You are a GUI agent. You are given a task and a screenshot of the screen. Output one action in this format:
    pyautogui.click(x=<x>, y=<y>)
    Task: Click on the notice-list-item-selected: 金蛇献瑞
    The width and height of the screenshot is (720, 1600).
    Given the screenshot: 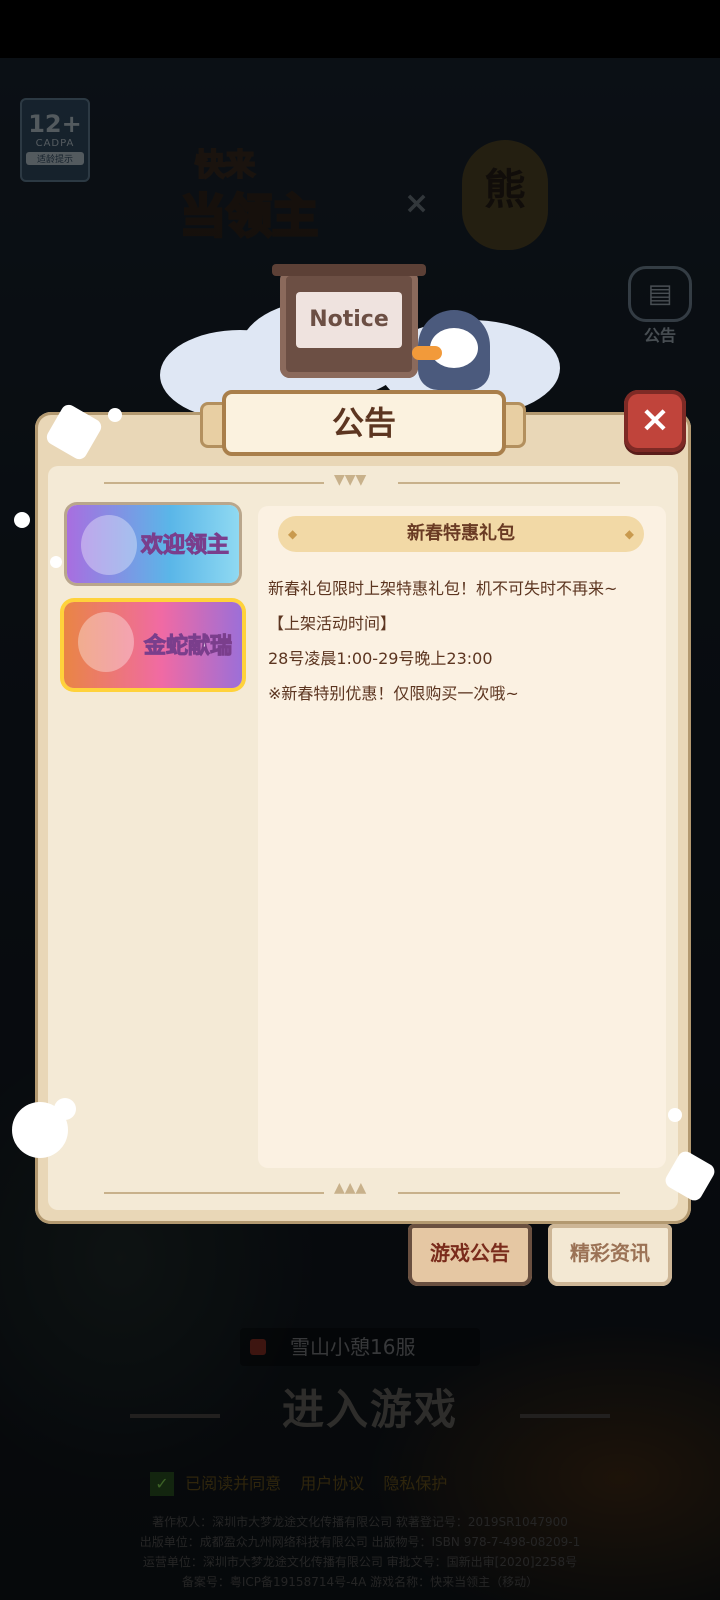 What is the action you would take?
    pyautogui.click(x=153, y=645)
    